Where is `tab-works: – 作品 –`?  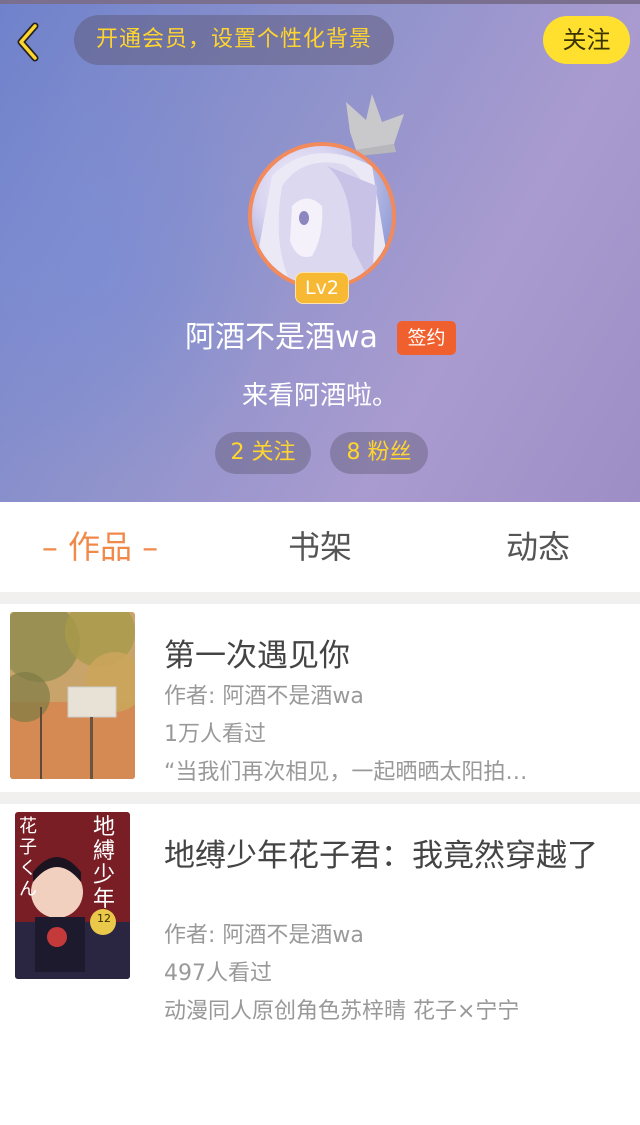
tab-works: – 作品 – is located at coordinates (100, 547).